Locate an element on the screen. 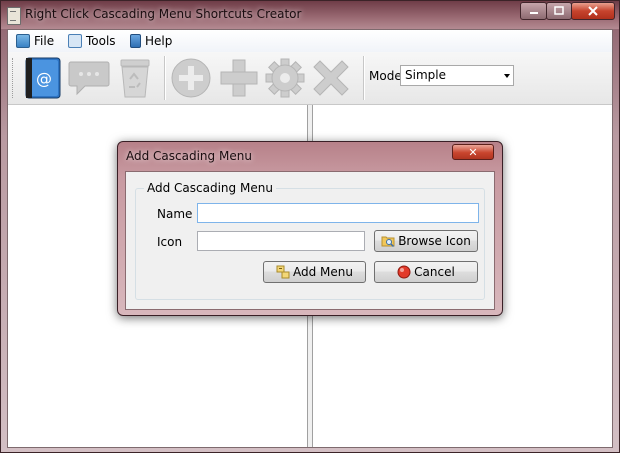 Image resolution: width=620 pixels, height=453 pixels. gear-icon is located at coordinates (285, 78).